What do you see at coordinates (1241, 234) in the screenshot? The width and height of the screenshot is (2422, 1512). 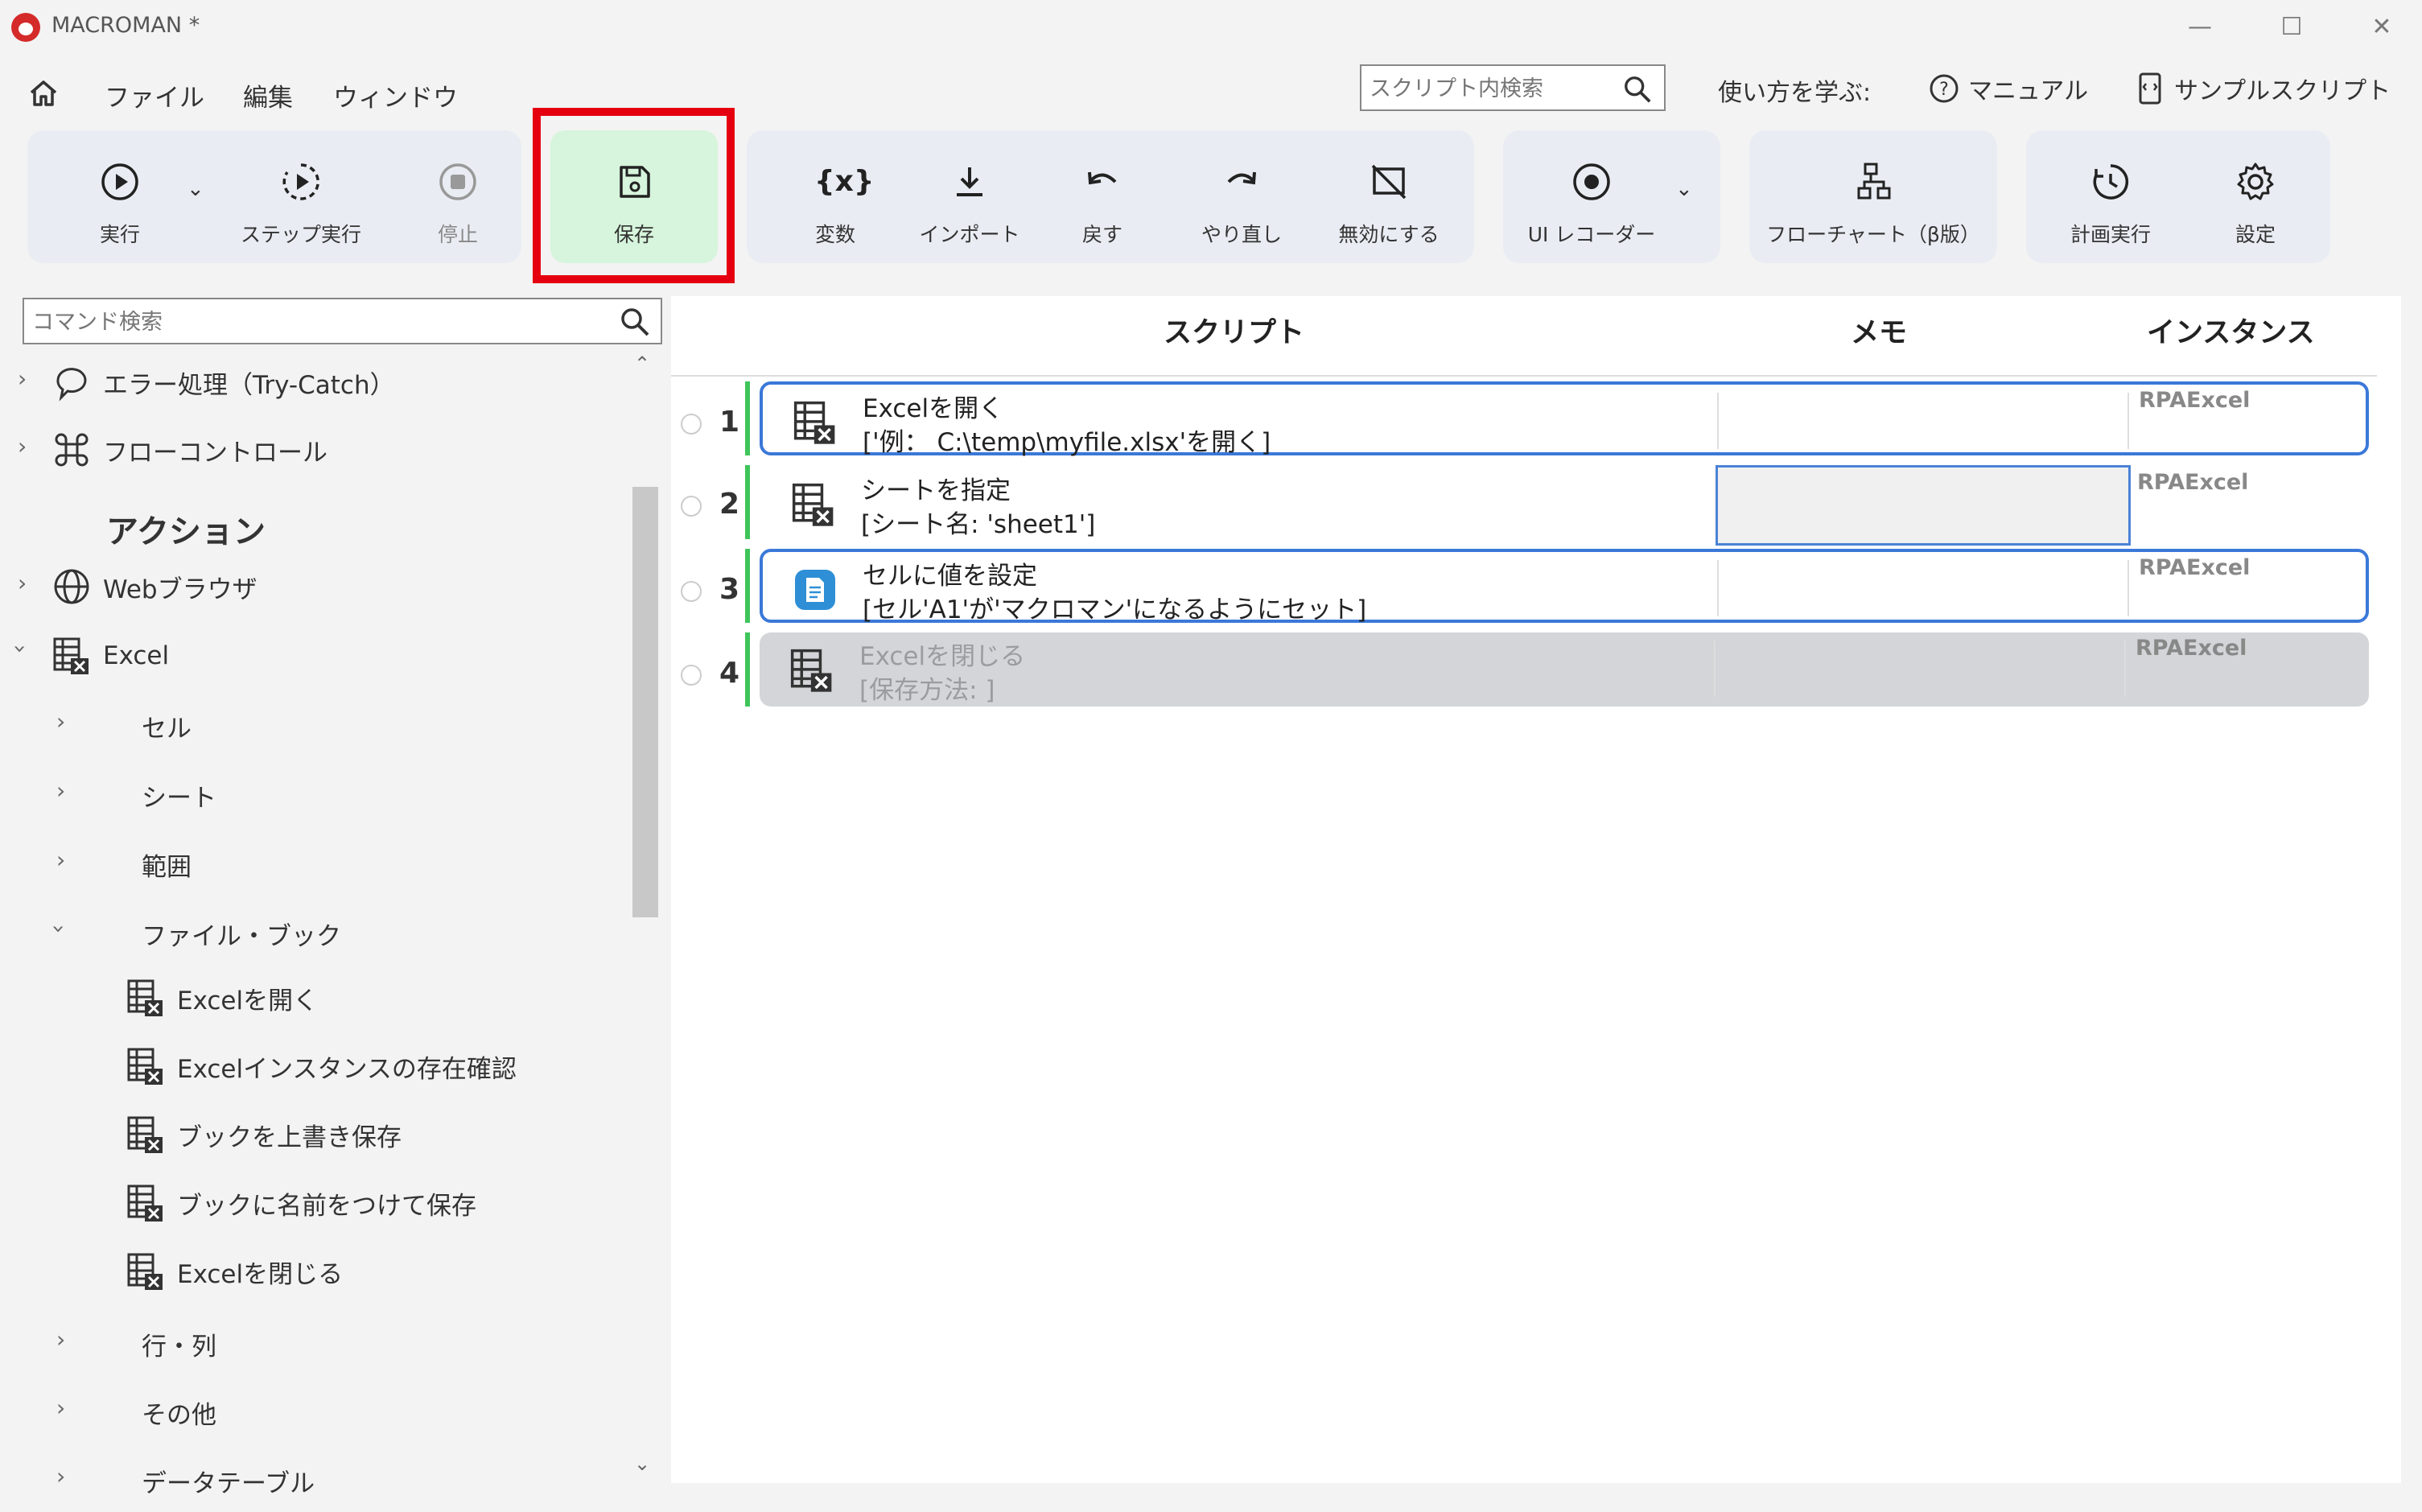 I see `redo-label: やり直し` at bounding box center [1241, 234].